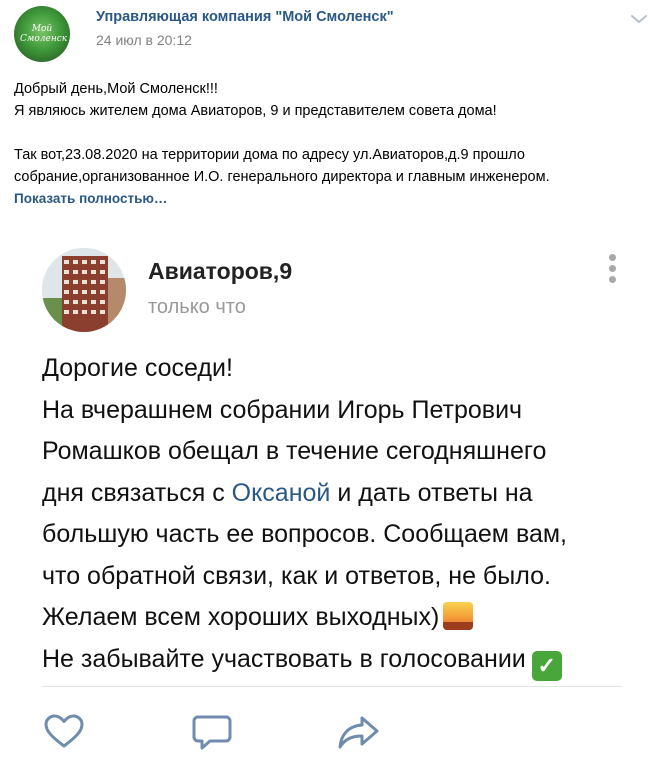  What do you see at coordinates (245, 17) in the screenshot?
I see `post-author-link: Управляющая компания "Мой Смоленск"` at bounding box center [245, 17].